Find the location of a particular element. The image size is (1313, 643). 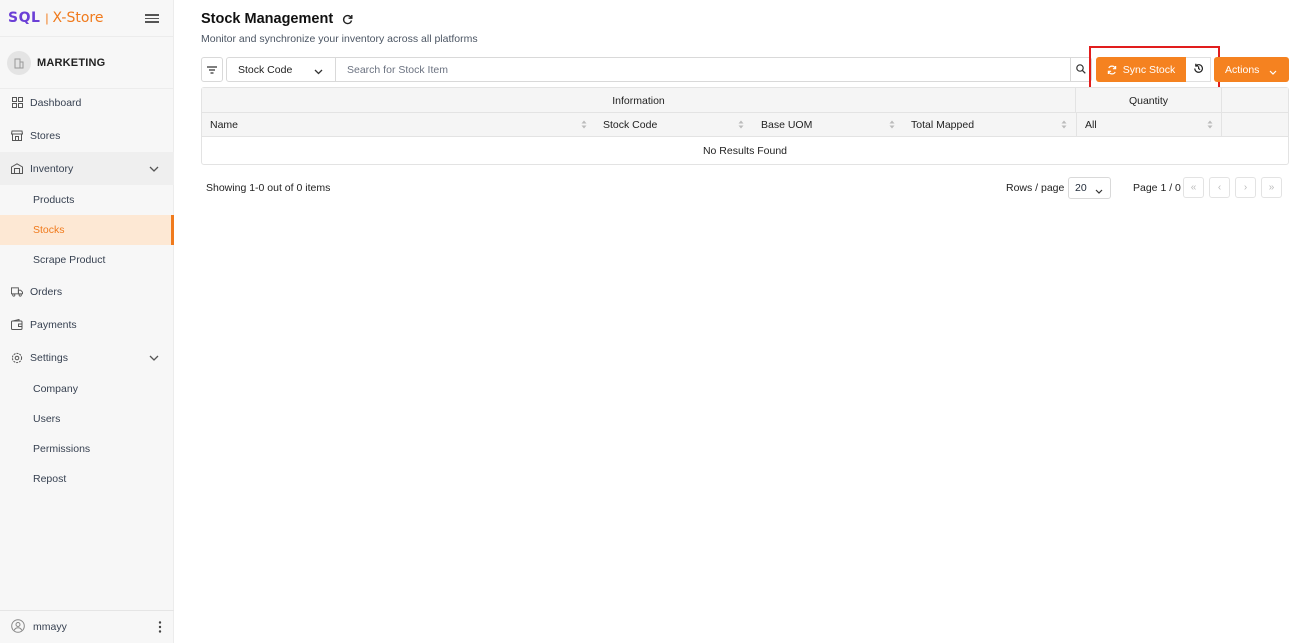

rows-per-page-select: 20 is located at coordinates (1089, 188).